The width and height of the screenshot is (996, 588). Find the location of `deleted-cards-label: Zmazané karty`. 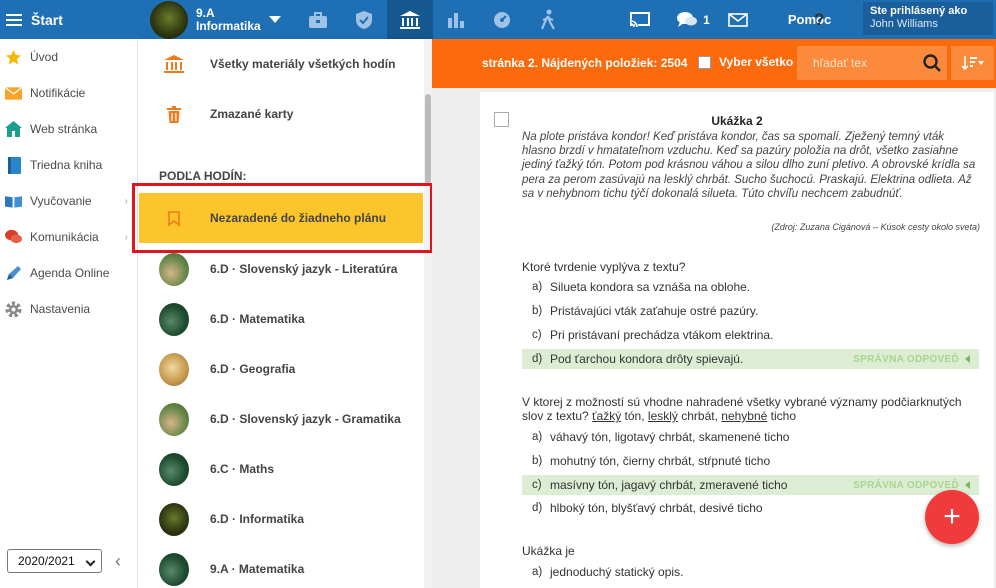

deleted-cards-label: Zmazané karty is located at coordinates (252, 114).